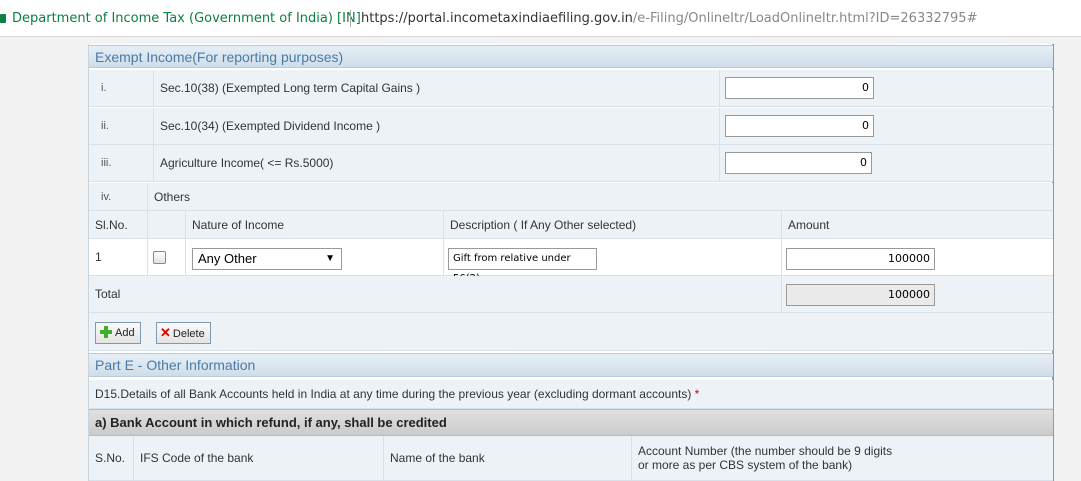  I want to click on divider, so click(350, 18).